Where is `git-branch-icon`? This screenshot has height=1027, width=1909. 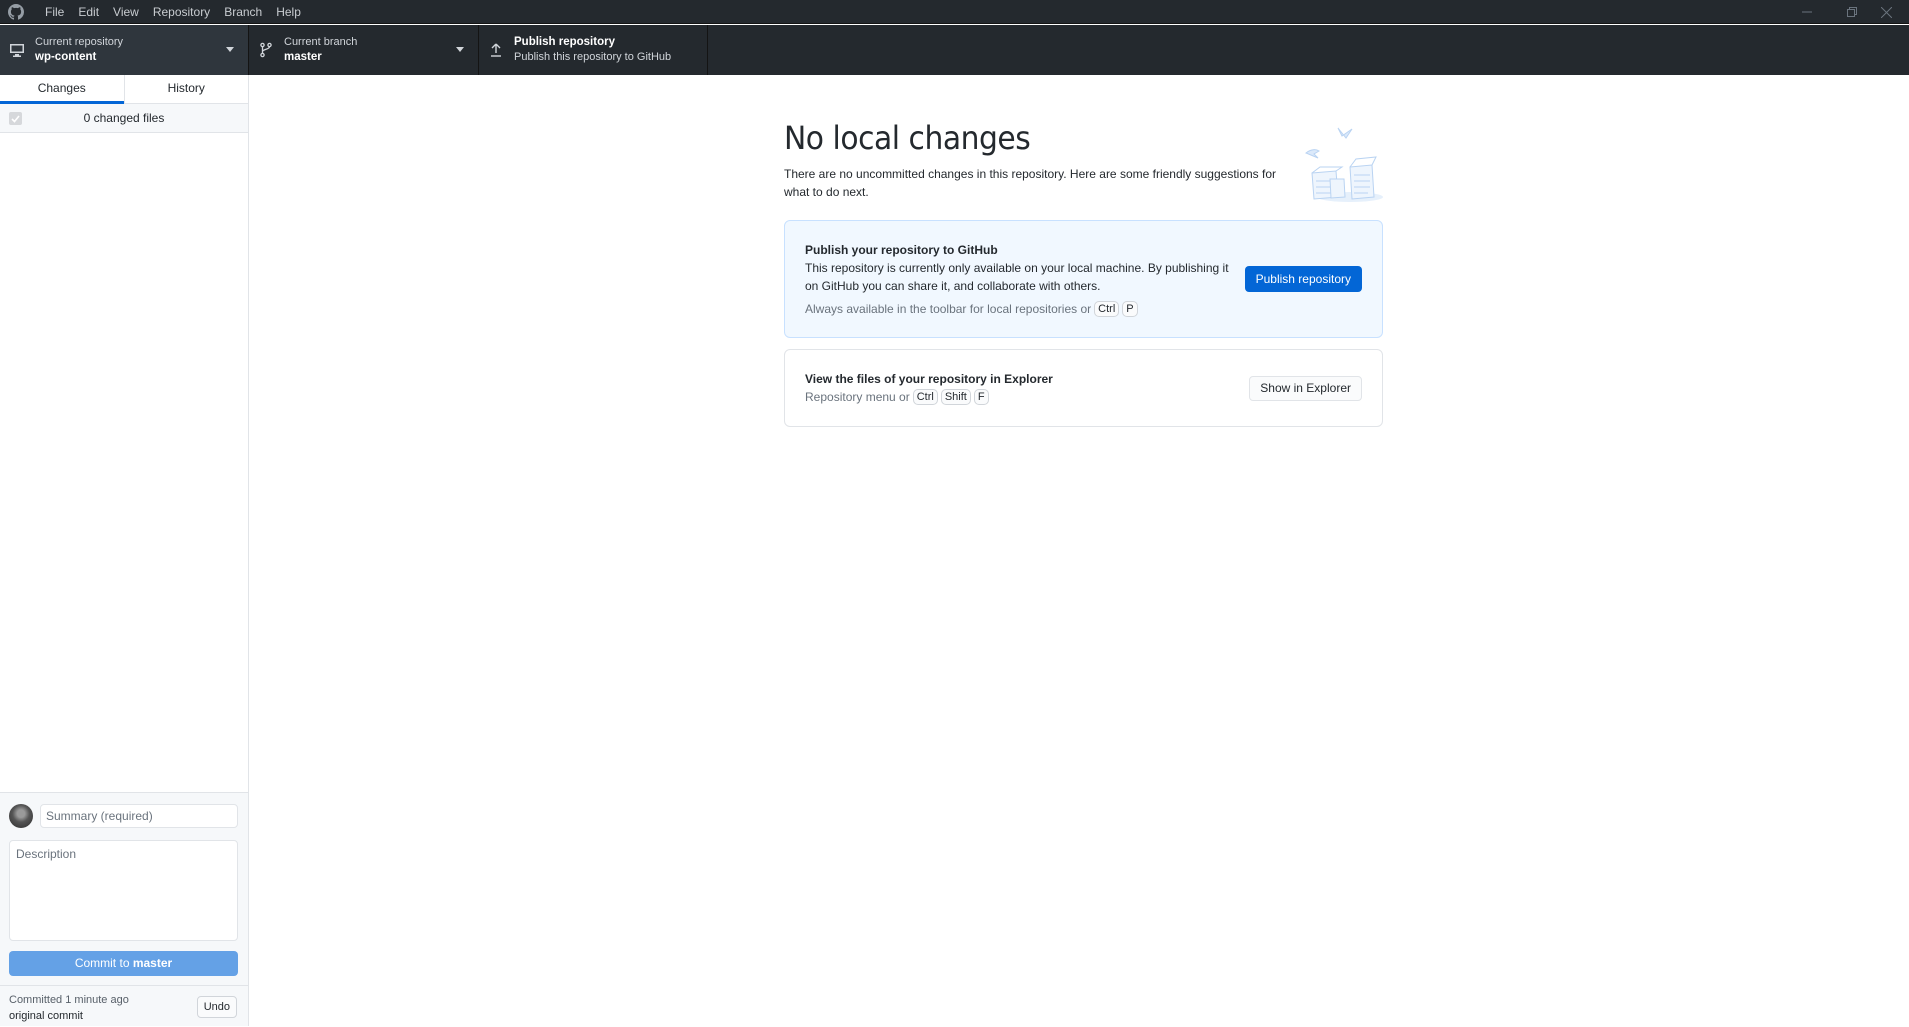
git-branch-icon is located at coordinates (266, 50).